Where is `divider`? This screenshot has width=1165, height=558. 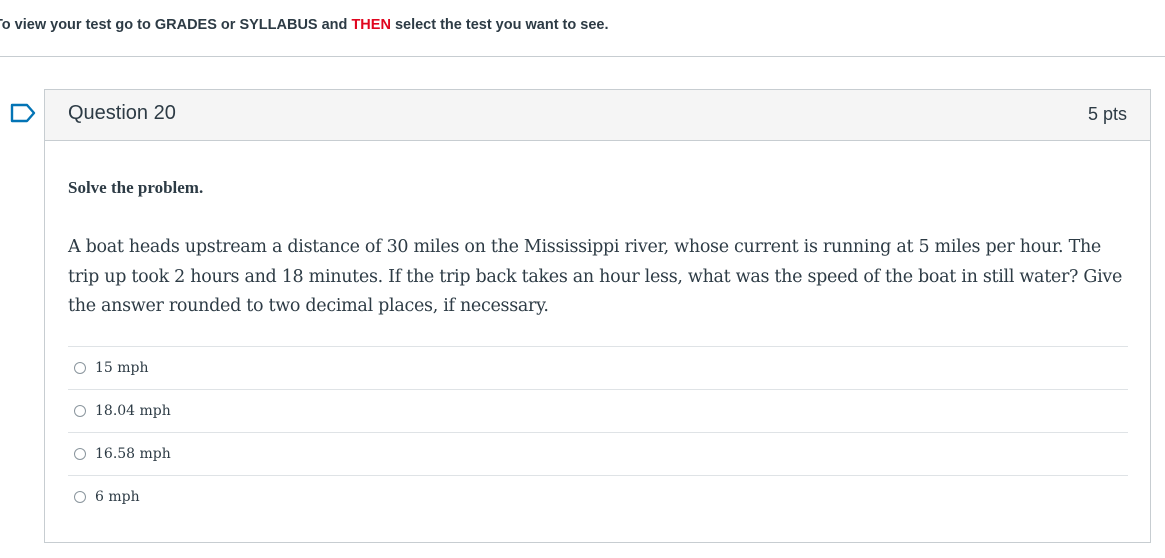 divider is located at coordinates (582, 56).